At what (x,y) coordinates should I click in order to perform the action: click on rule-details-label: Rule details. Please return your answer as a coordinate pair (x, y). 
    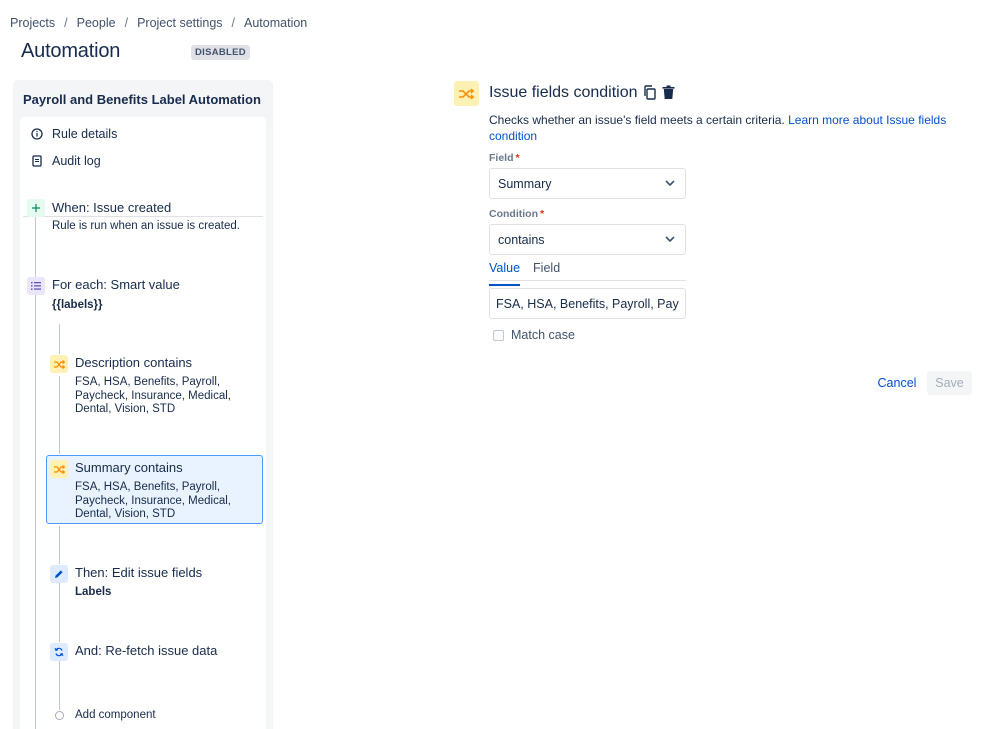
    Looking at the image, I should click on (85, 134).